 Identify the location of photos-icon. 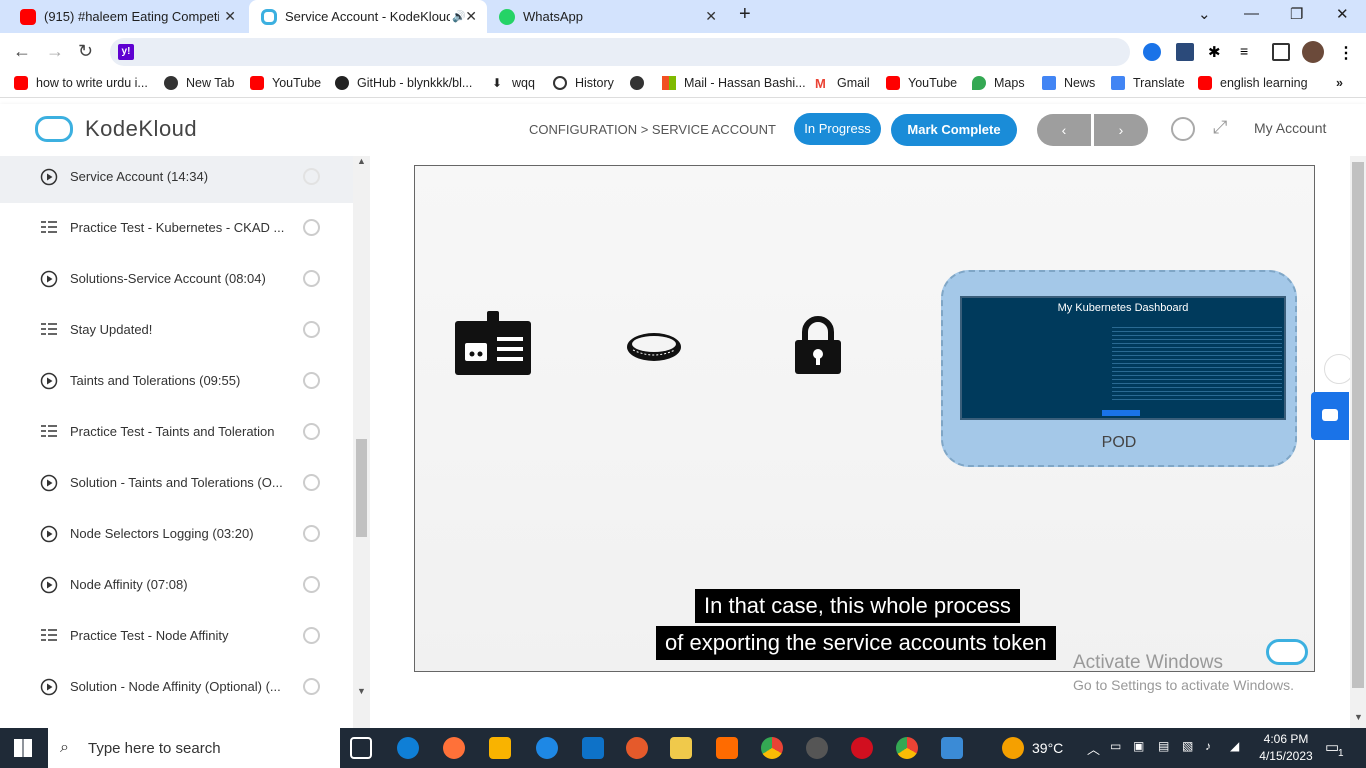
(952, 748).